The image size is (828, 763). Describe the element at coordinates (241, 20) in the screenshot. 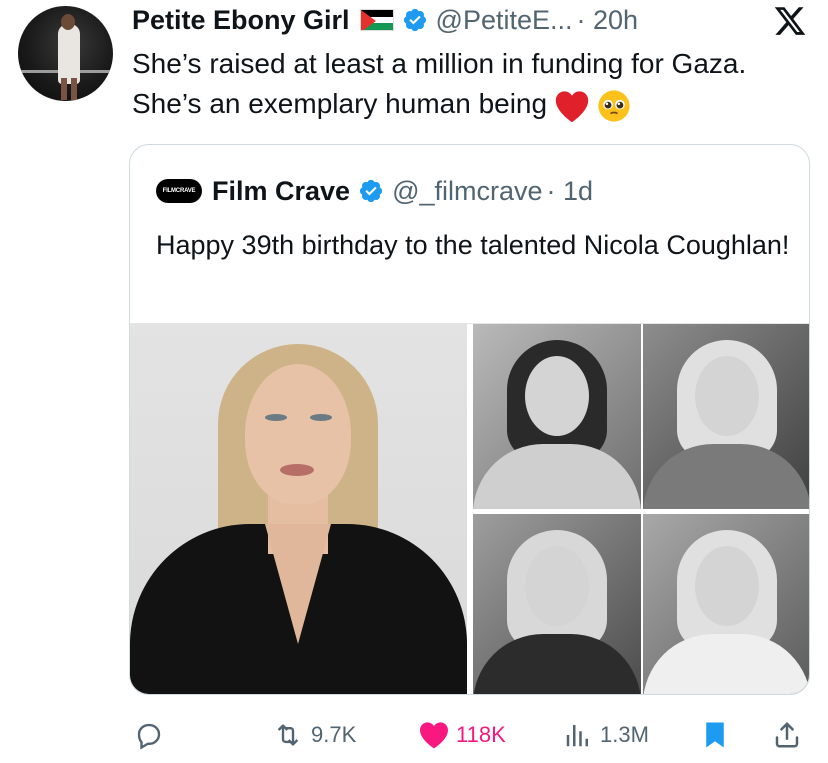

I see `author-name: Petite Ebony Girl` at that location.